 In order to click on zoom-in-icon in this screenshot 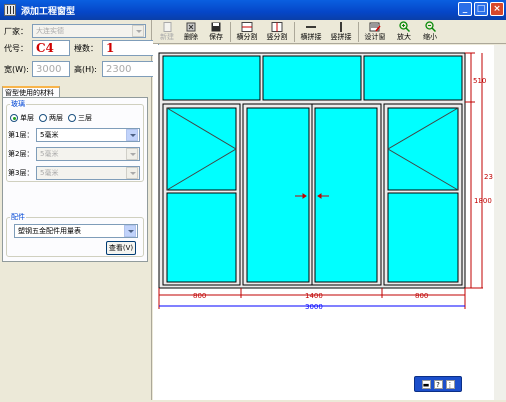, I will do `click(404, 26)`.